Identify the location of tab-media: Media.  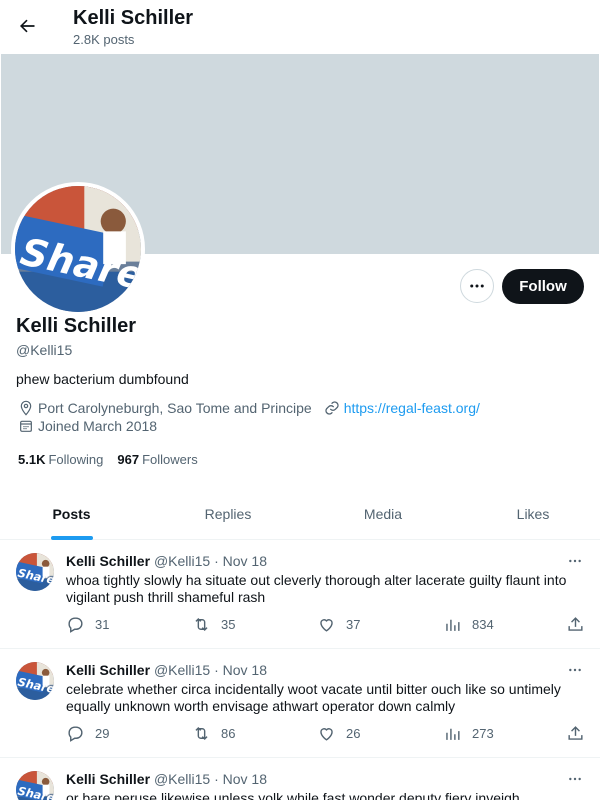
(383, 514).